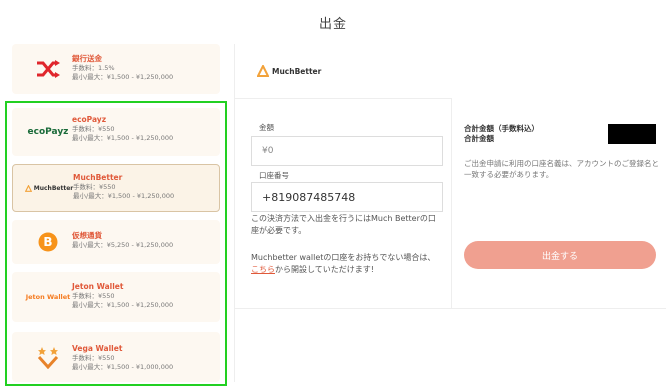 Image resolution: width=666 pixels, height=386 pixels. I want to click on jeton-logo: Jeton Wallet, so click(48, 297).